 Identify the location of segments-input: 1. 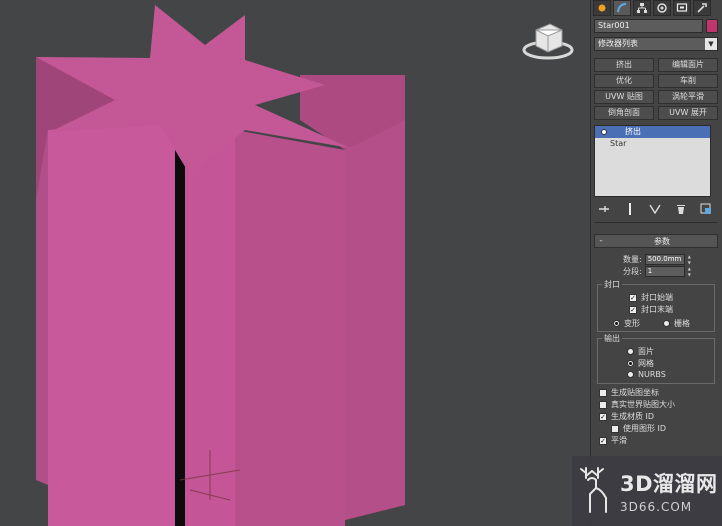
(664, 271).